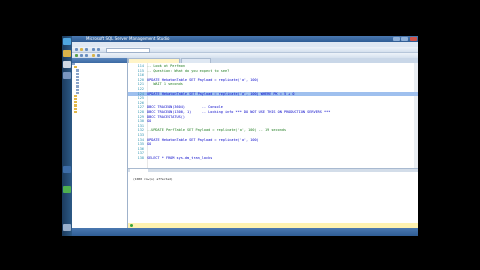 The width and height of the screenshot is (480, 270). Describe the element at coordinates (86, 55) in the screenshot. I see `parse-icon` at that location.